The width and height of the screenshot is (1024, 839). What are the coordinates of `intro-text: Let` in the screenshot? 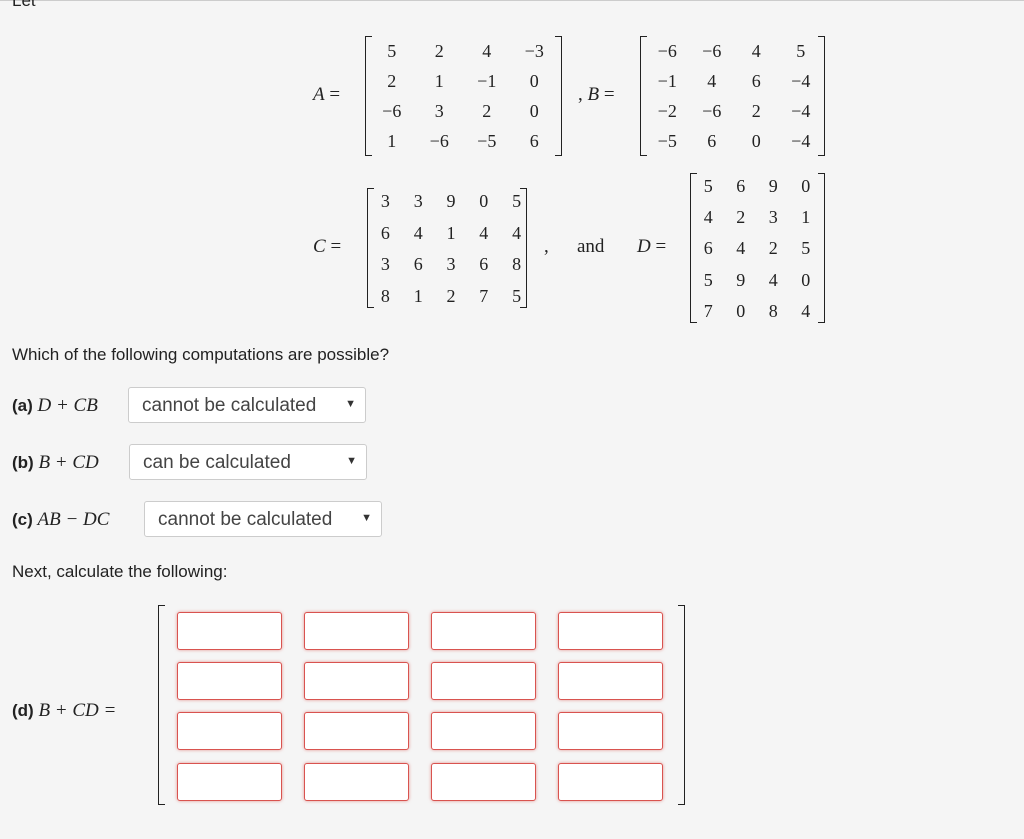 It's located at (24, 5).